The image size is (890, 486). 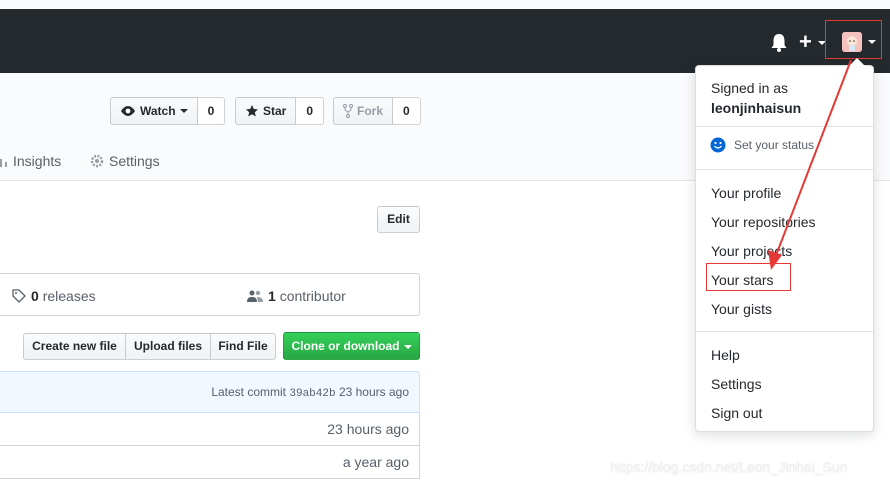 What do you see at coordinates (741, 309) in the screenshot?
I see `menu-item-your-gists: Your gists` at bounding box center [741, 309].